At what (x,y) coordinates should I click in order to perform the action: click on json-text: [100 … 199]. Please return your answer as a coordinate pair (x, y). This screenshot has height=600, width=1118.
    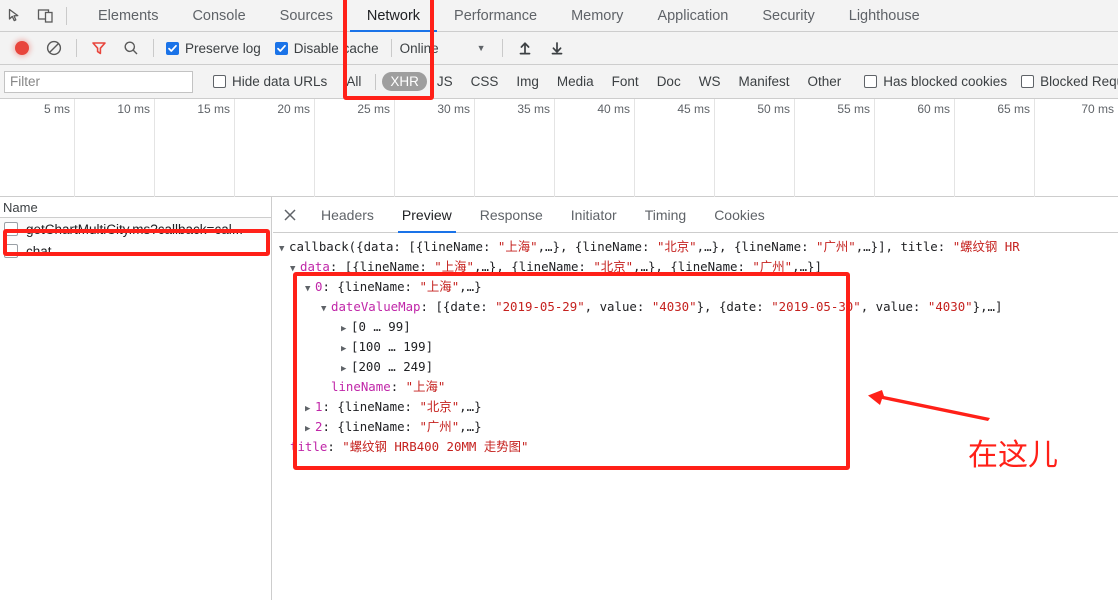
    Looking at the image, I should click on (392, 346).